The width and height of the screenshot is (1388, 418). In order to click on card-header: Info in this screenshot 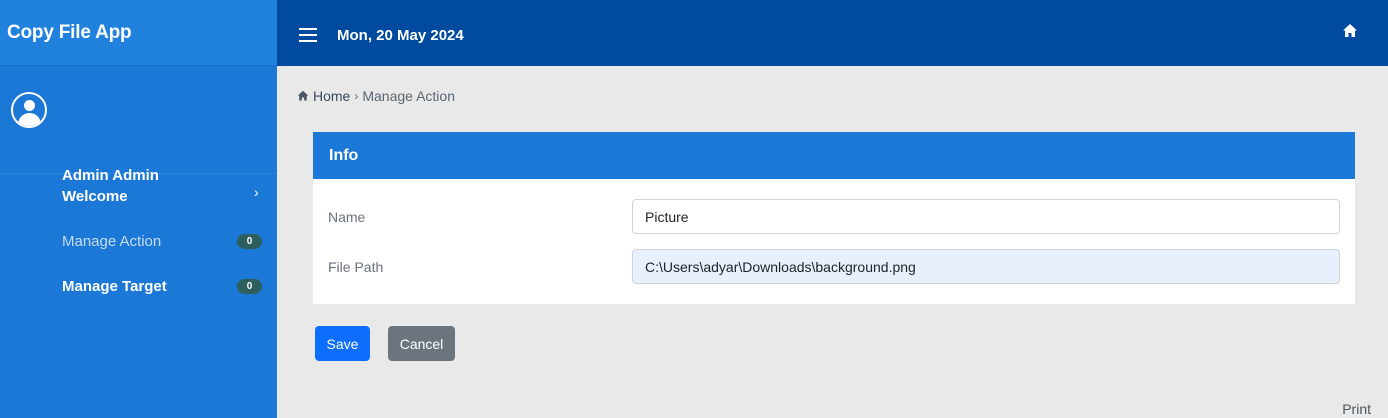, I will do `click(834, 155)`.